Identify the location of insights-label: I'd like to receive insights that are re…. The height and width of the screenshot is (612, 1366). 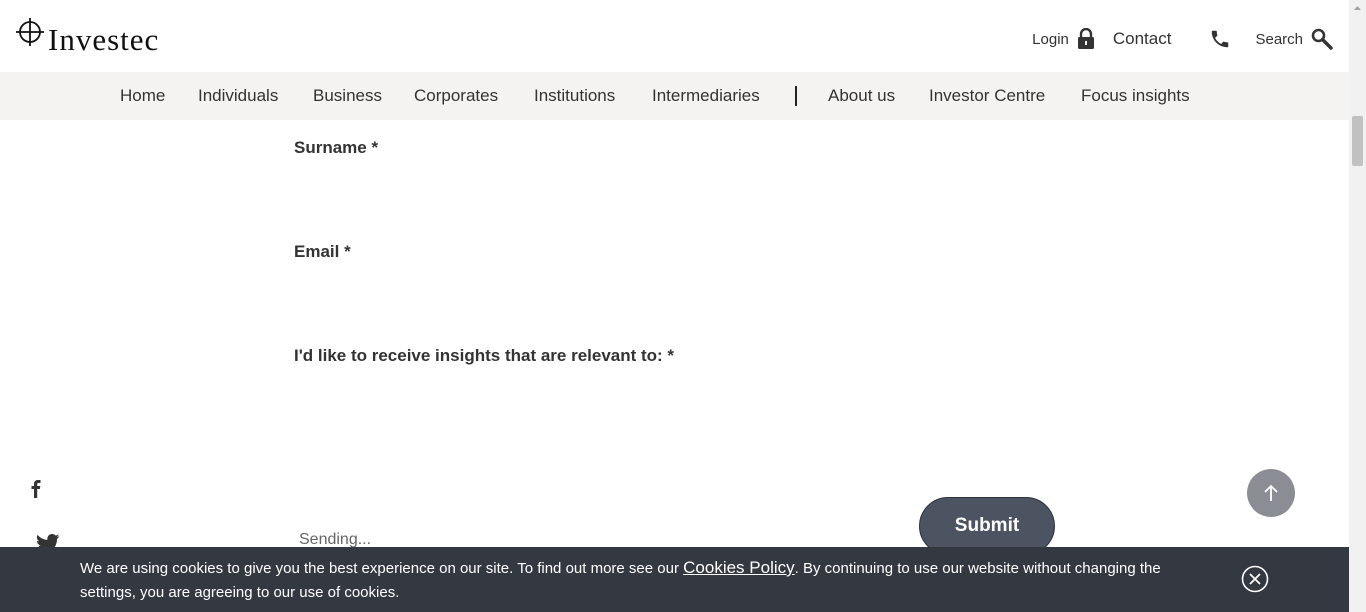
(484, 355).